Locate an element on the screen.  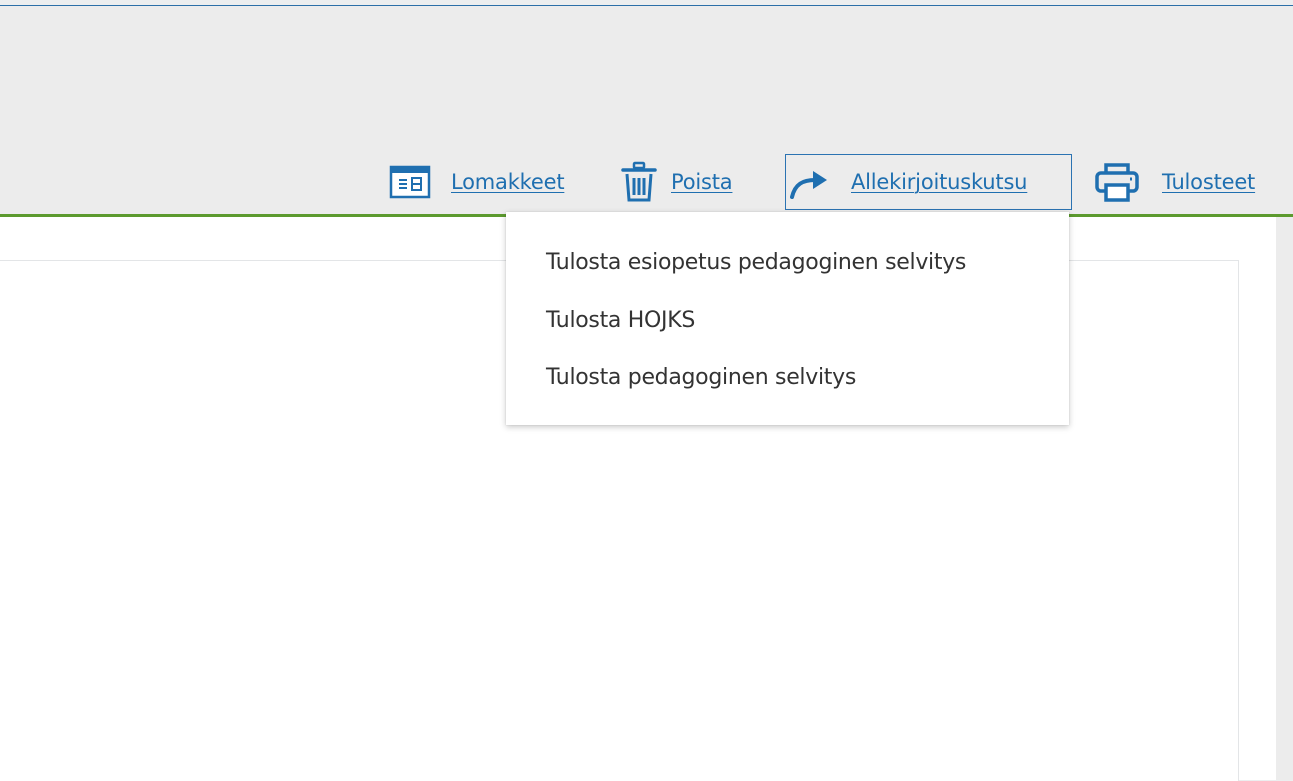
allekirjoituskutsu-label: Allekirjoituskutsu is located at coordinates (939, 182).